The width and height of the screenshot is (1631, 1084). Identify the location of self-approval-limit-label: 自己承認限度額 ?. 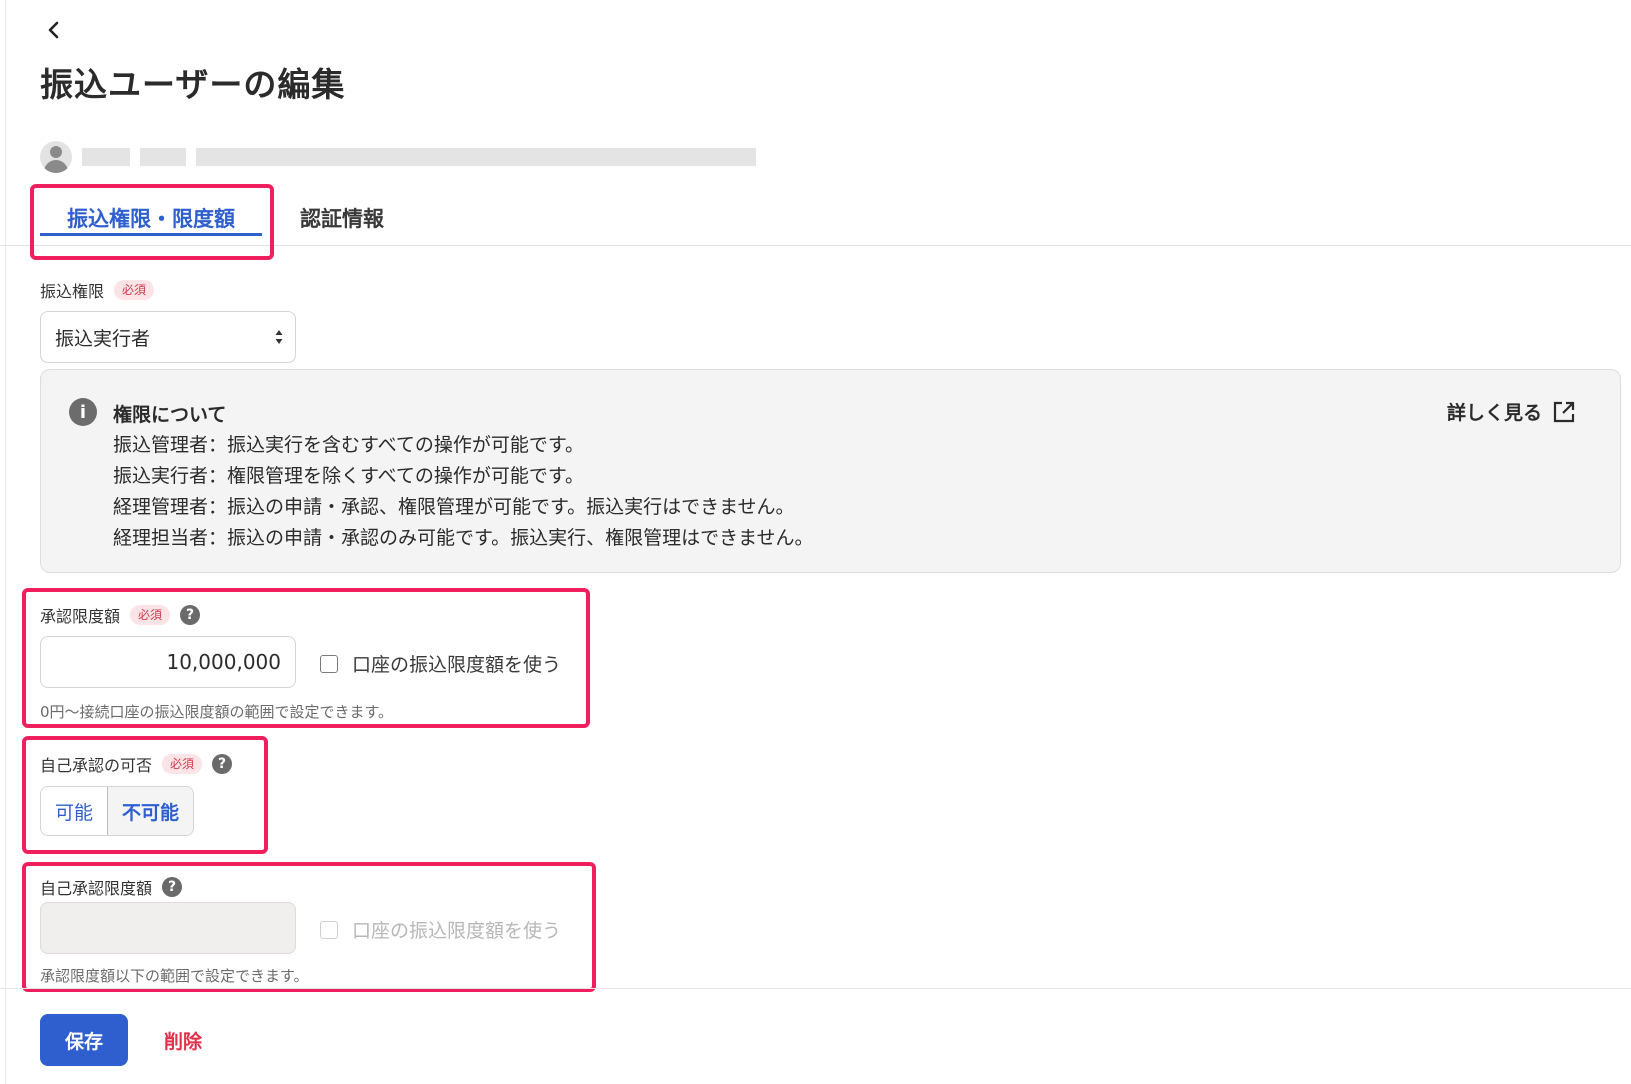
(111, 887).